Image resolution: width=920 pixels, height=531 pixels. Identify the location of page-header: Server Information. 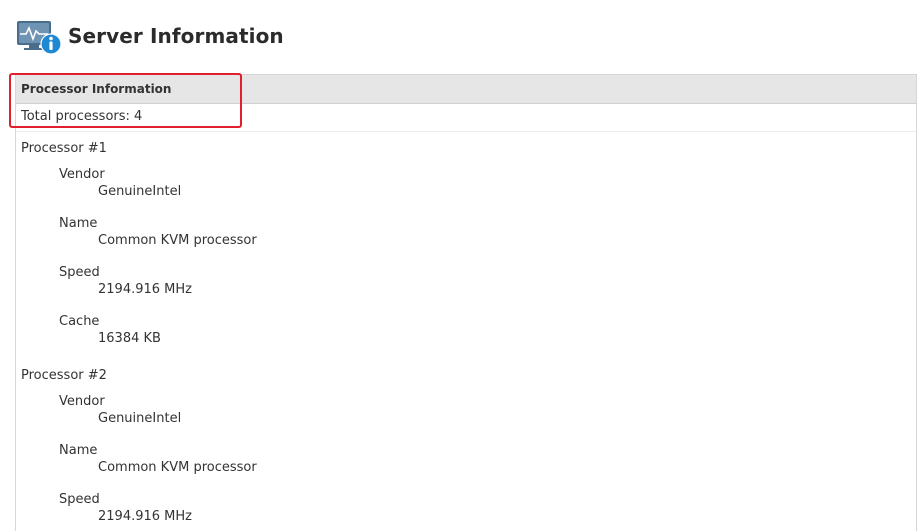
(150, 36).